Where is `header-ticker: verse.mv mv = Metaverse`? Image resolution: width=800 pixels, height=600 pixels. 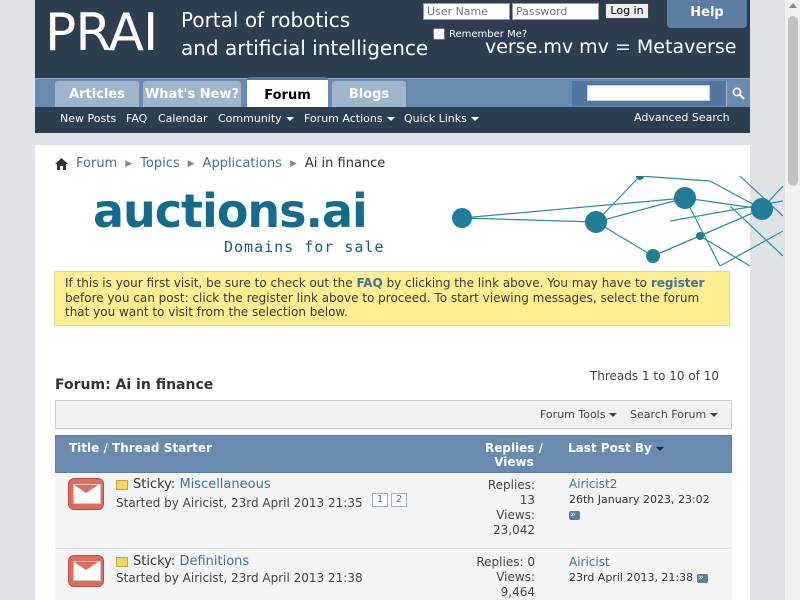
header-ticker: verse.mv mv = Metaverse is located at coordinates (611, 47).